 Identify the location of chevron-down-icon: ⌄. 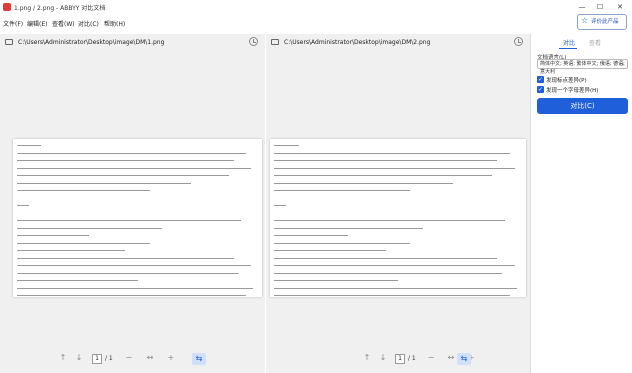
(622, 63).